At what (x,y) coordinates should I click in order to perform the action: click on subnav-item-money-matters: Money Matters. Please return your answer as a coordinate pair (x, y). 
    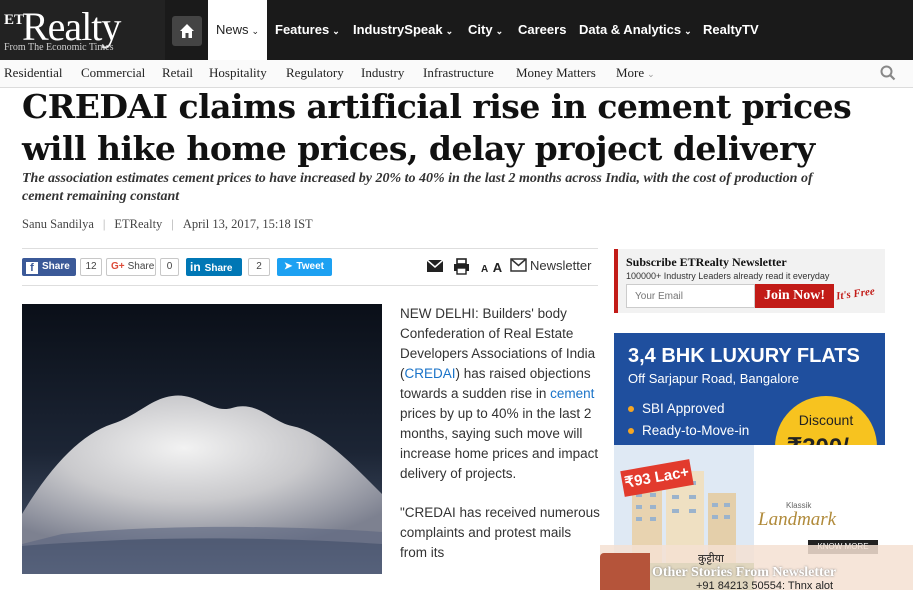
    Looking at the image, I should click on (556, 73).